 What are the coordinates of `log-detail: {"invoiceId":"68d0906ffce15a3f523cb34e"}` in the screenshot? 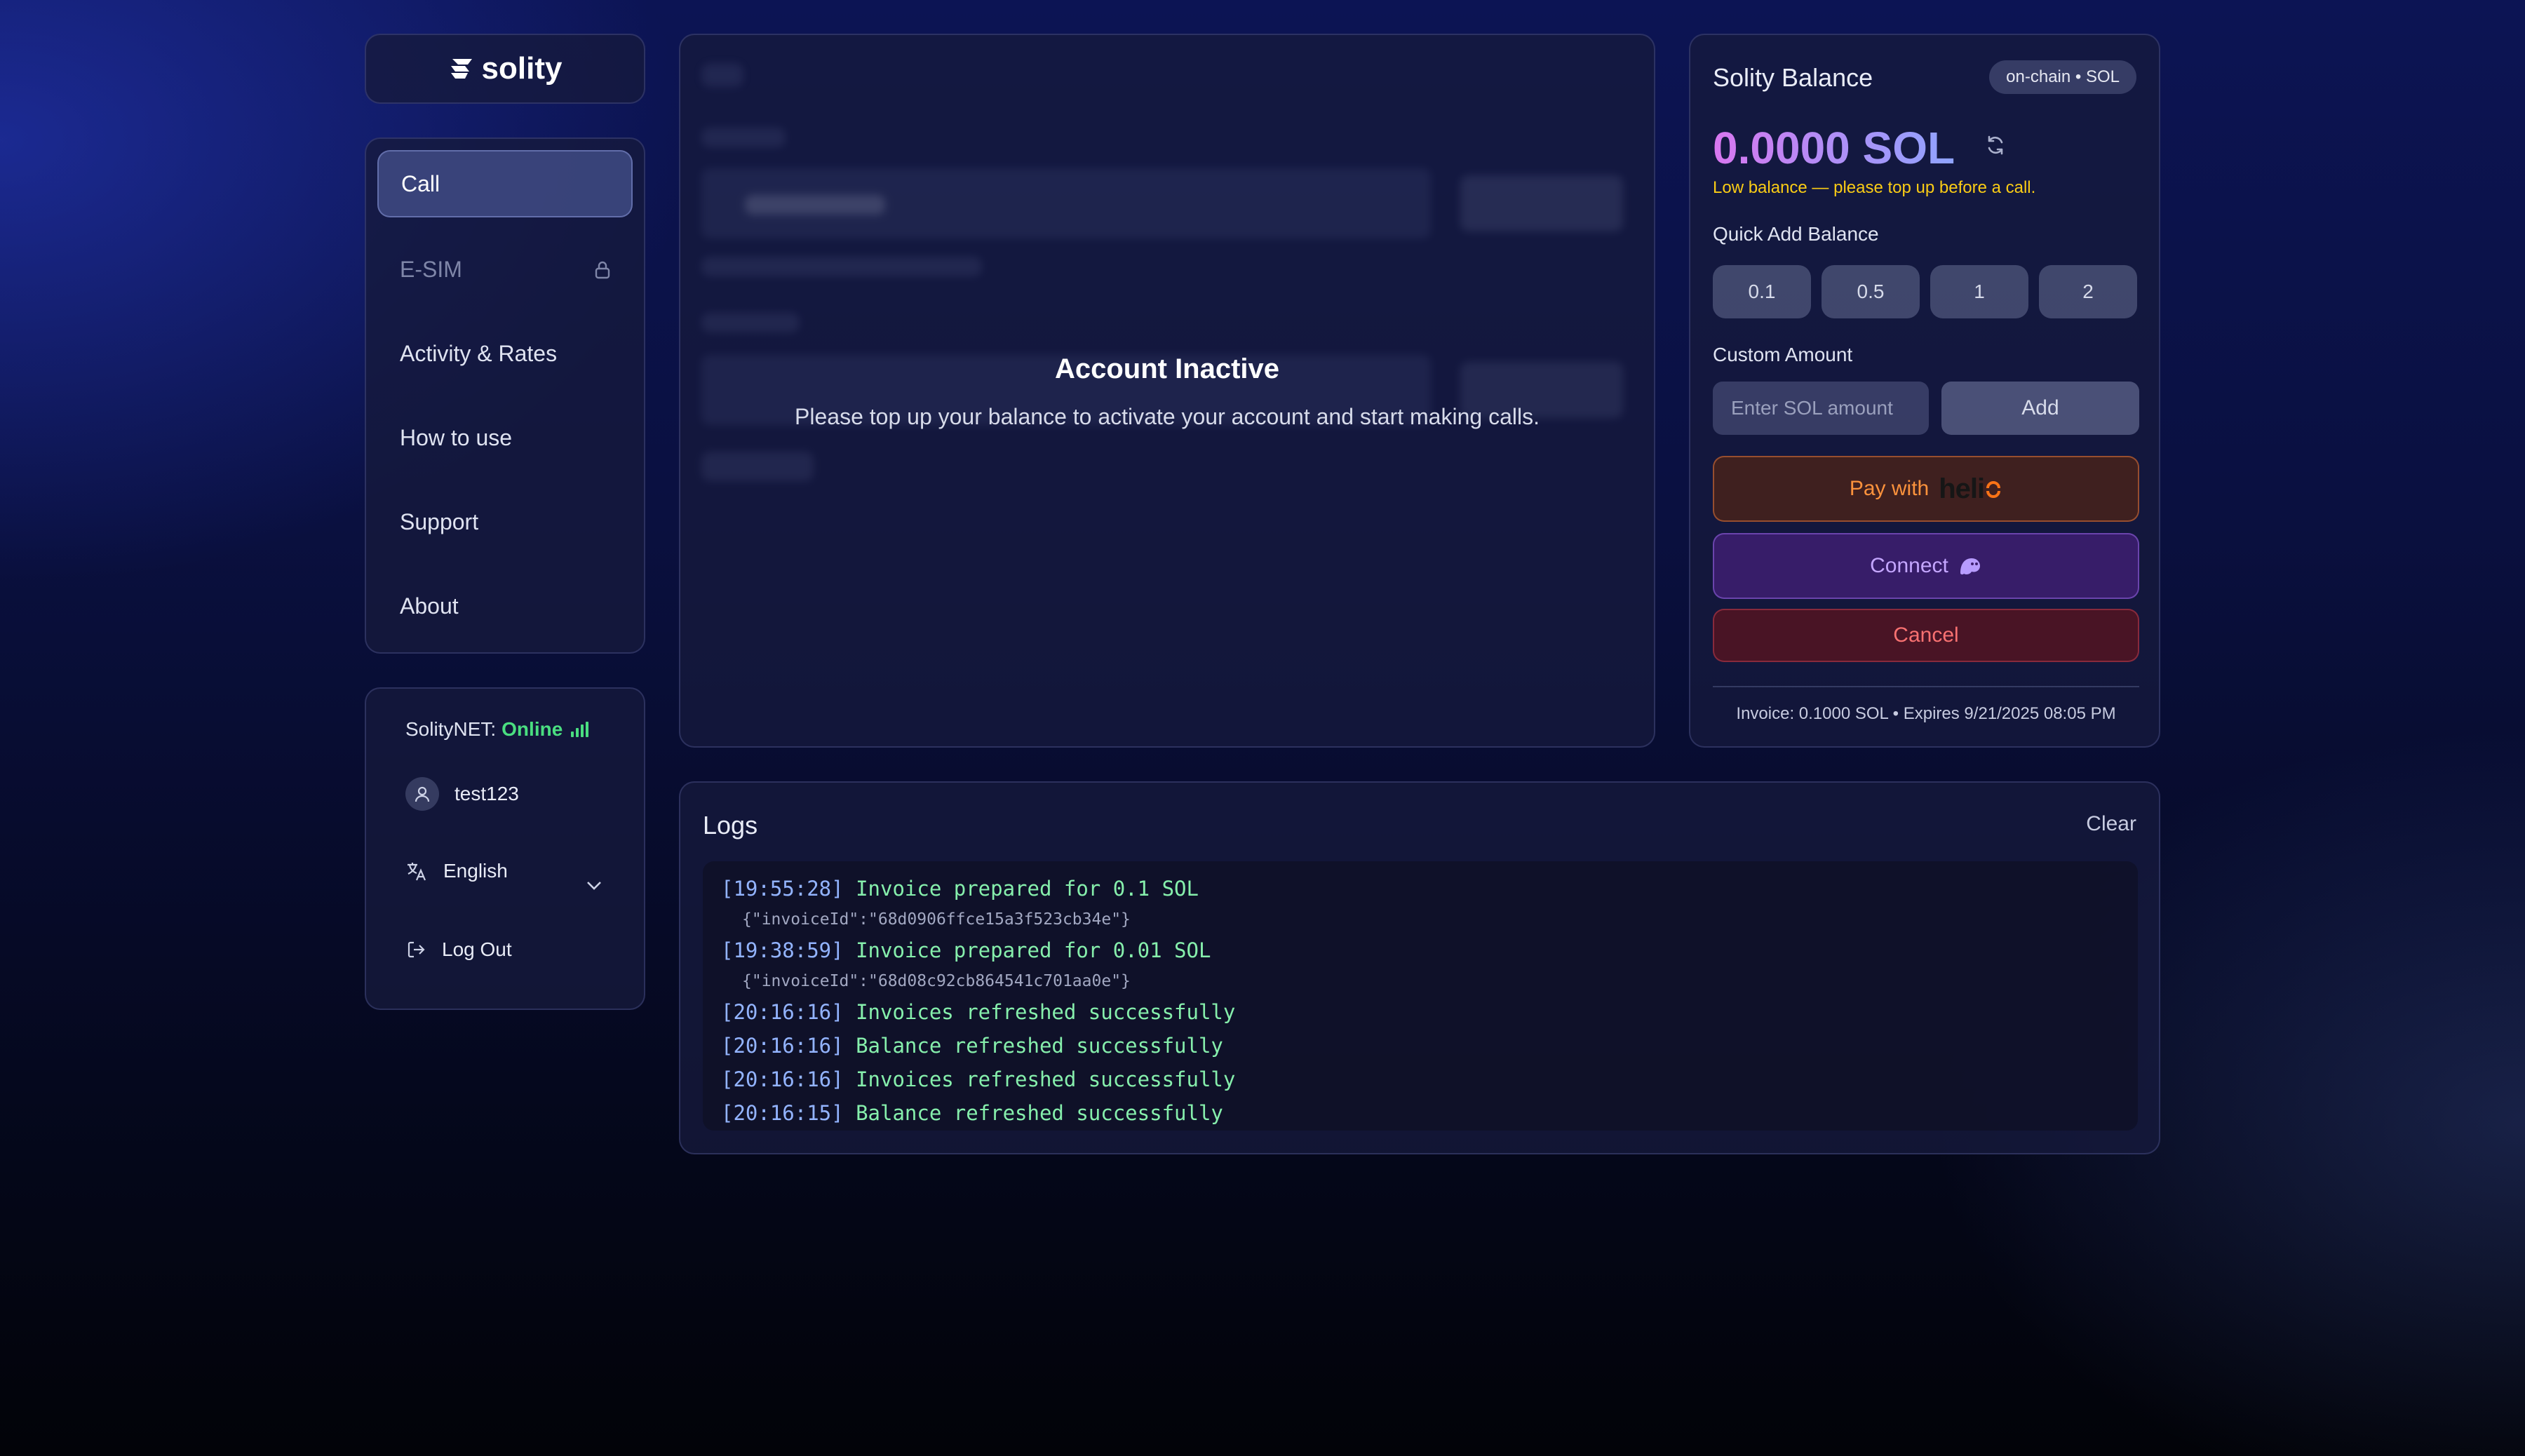 It's located at (936, 919).